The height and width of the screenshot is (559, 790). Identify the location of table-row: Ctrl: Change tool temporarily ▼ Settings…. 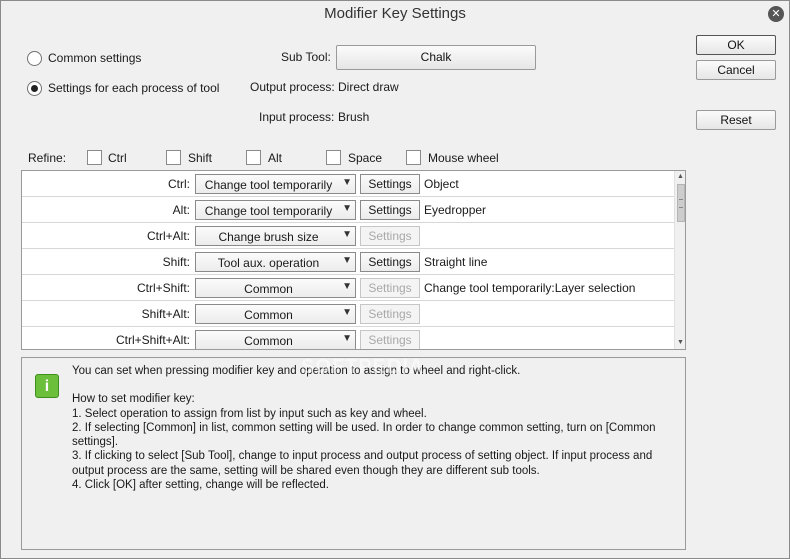
(348, 184).